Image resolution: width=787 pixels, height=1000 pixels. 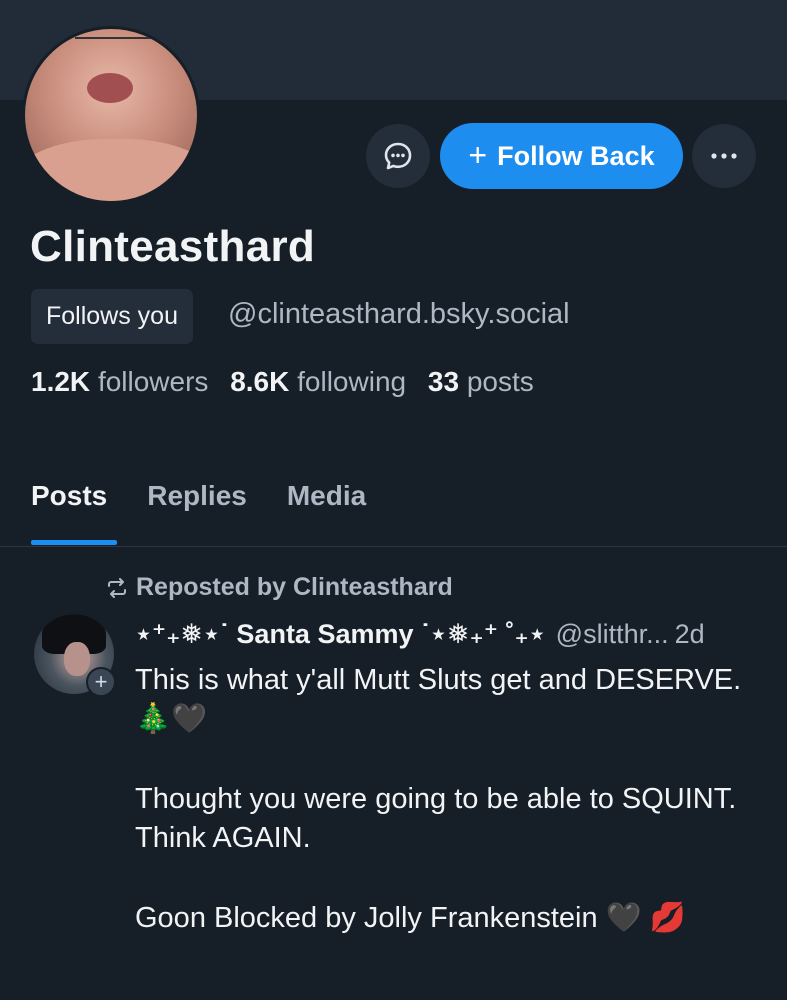 I want to click on message-button, so click(x=398, y=156).